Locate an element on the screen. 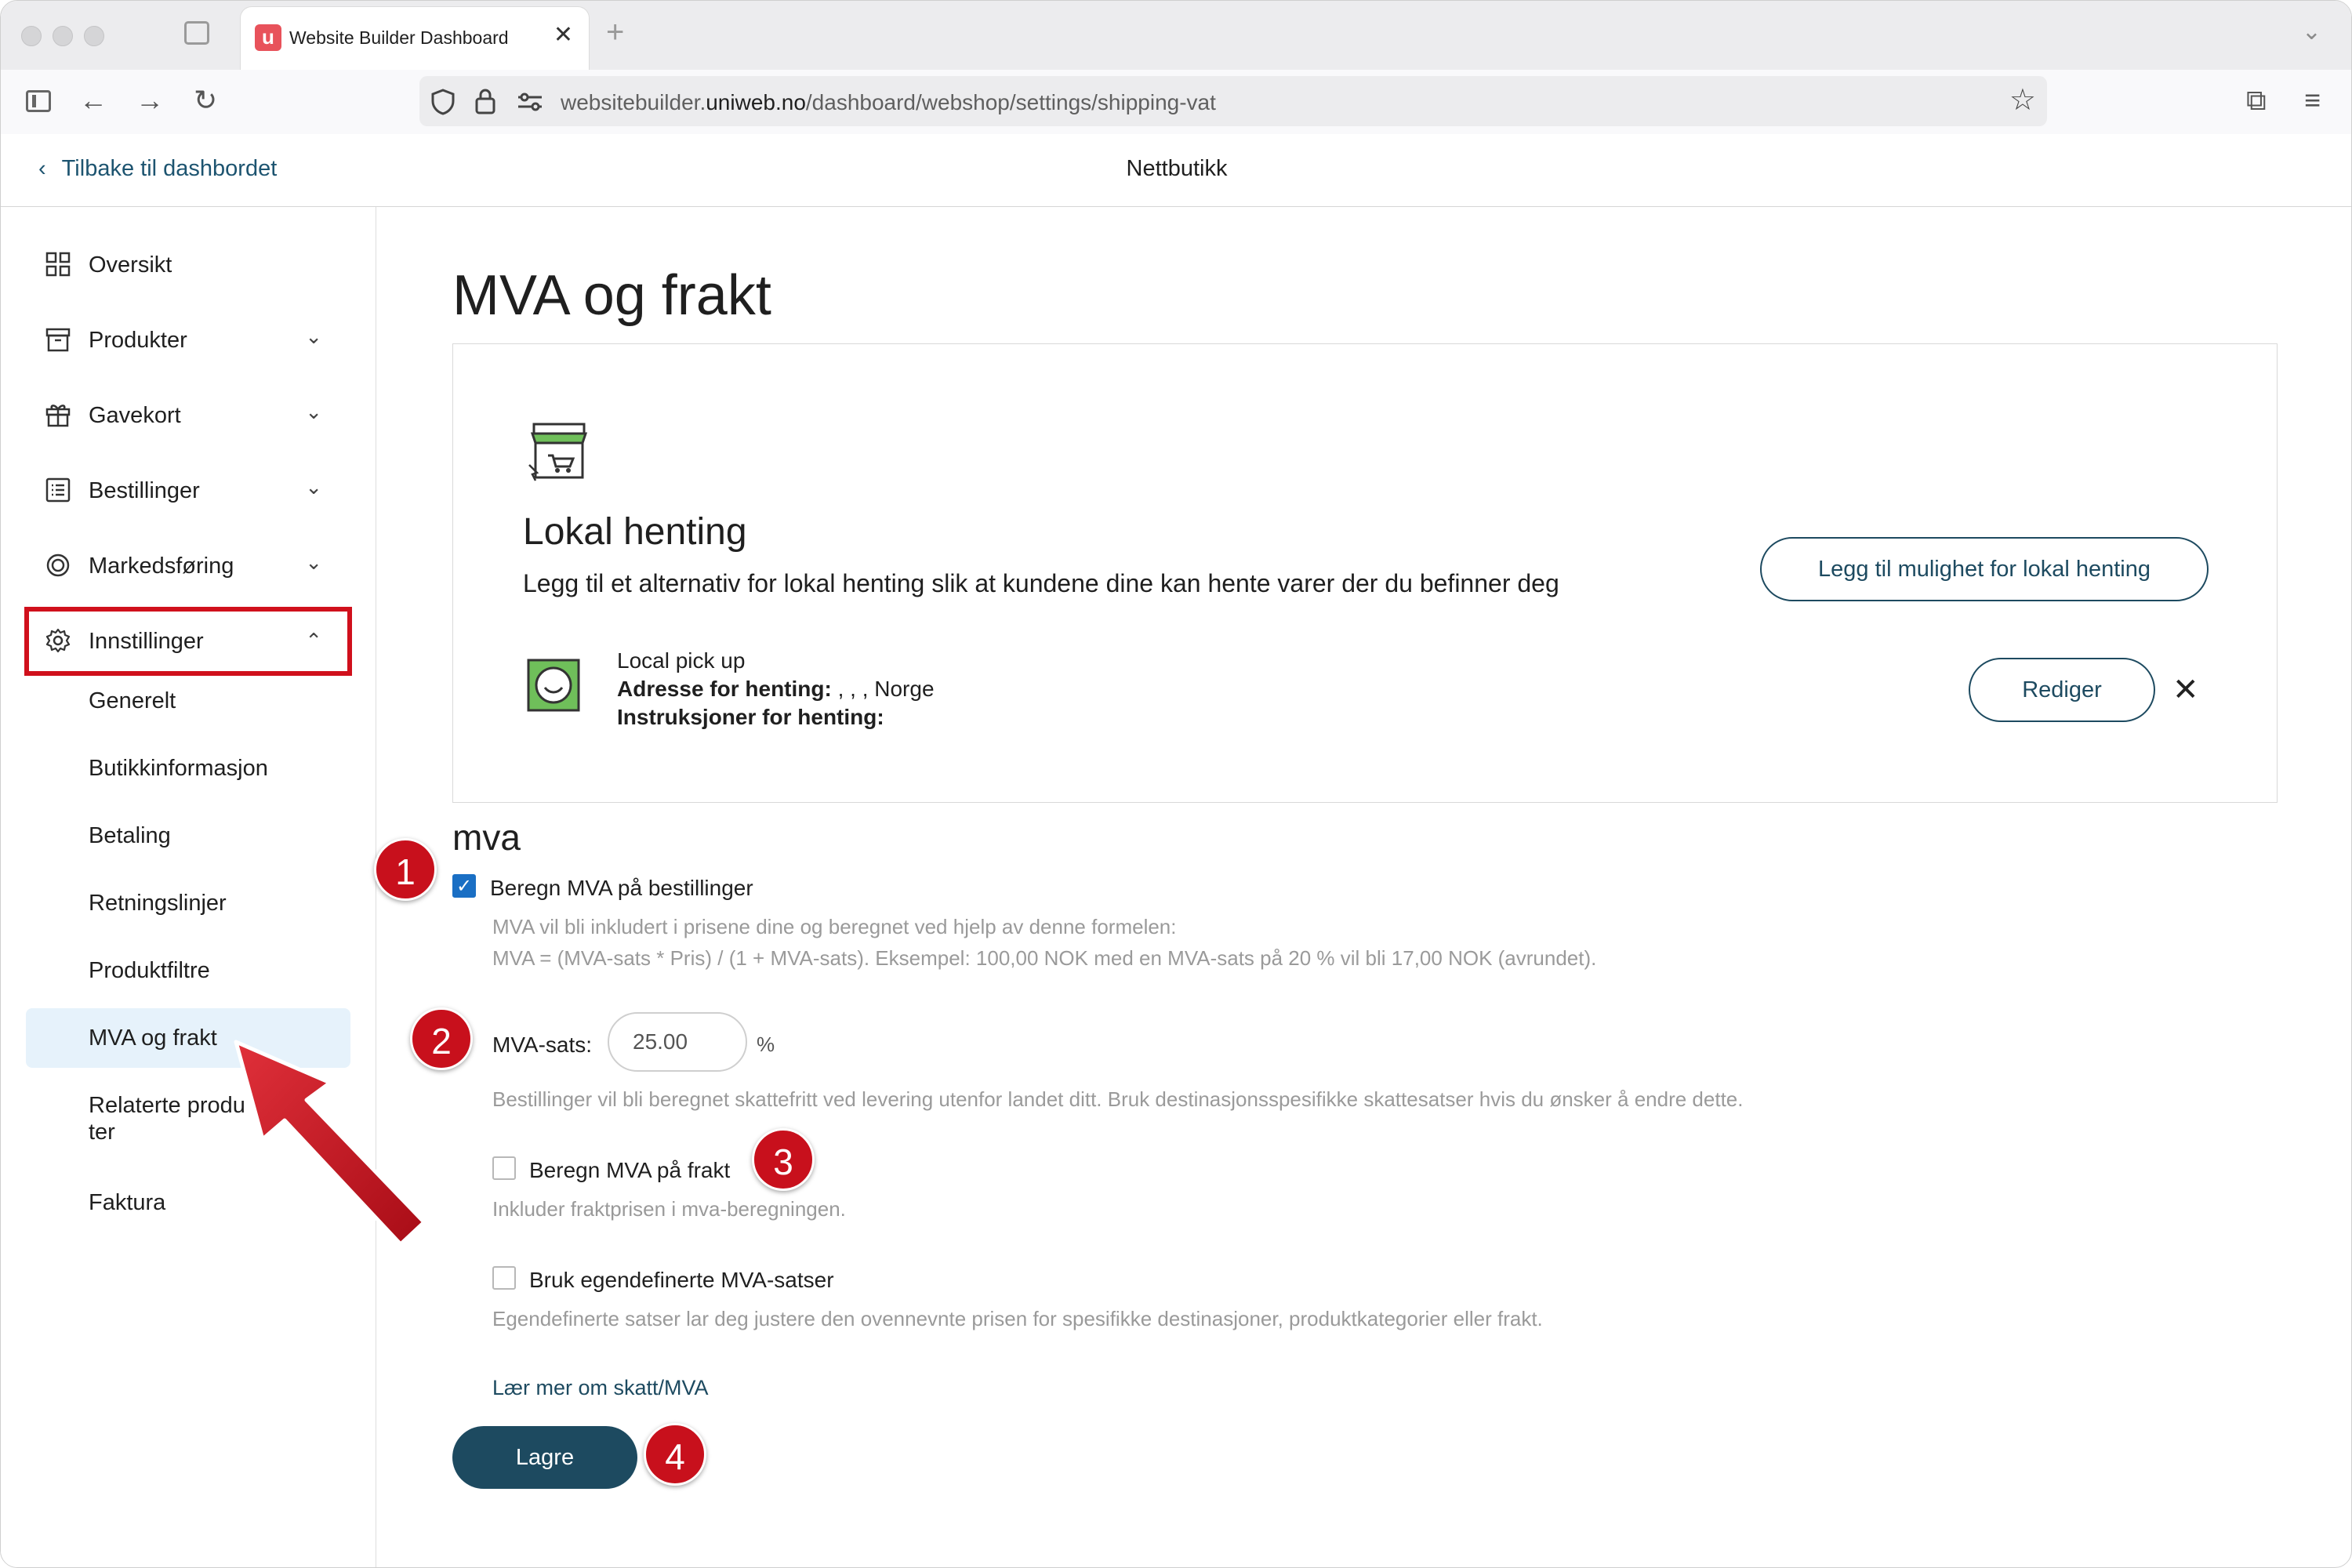 Image resolution: width=2352 pixels, height=1568 pixels. annotation-badge-4: 4 is located at coordinates (675, 1454).